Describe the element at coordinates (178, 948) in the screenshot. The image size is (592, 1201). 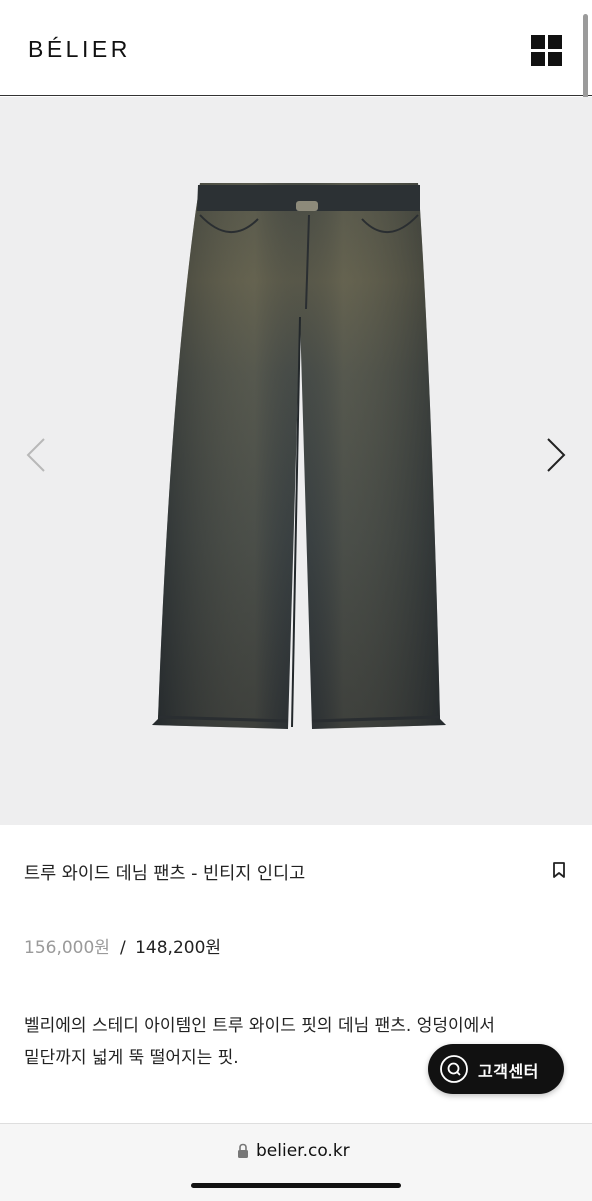
I see `sale-price: 148,200원` at that location.